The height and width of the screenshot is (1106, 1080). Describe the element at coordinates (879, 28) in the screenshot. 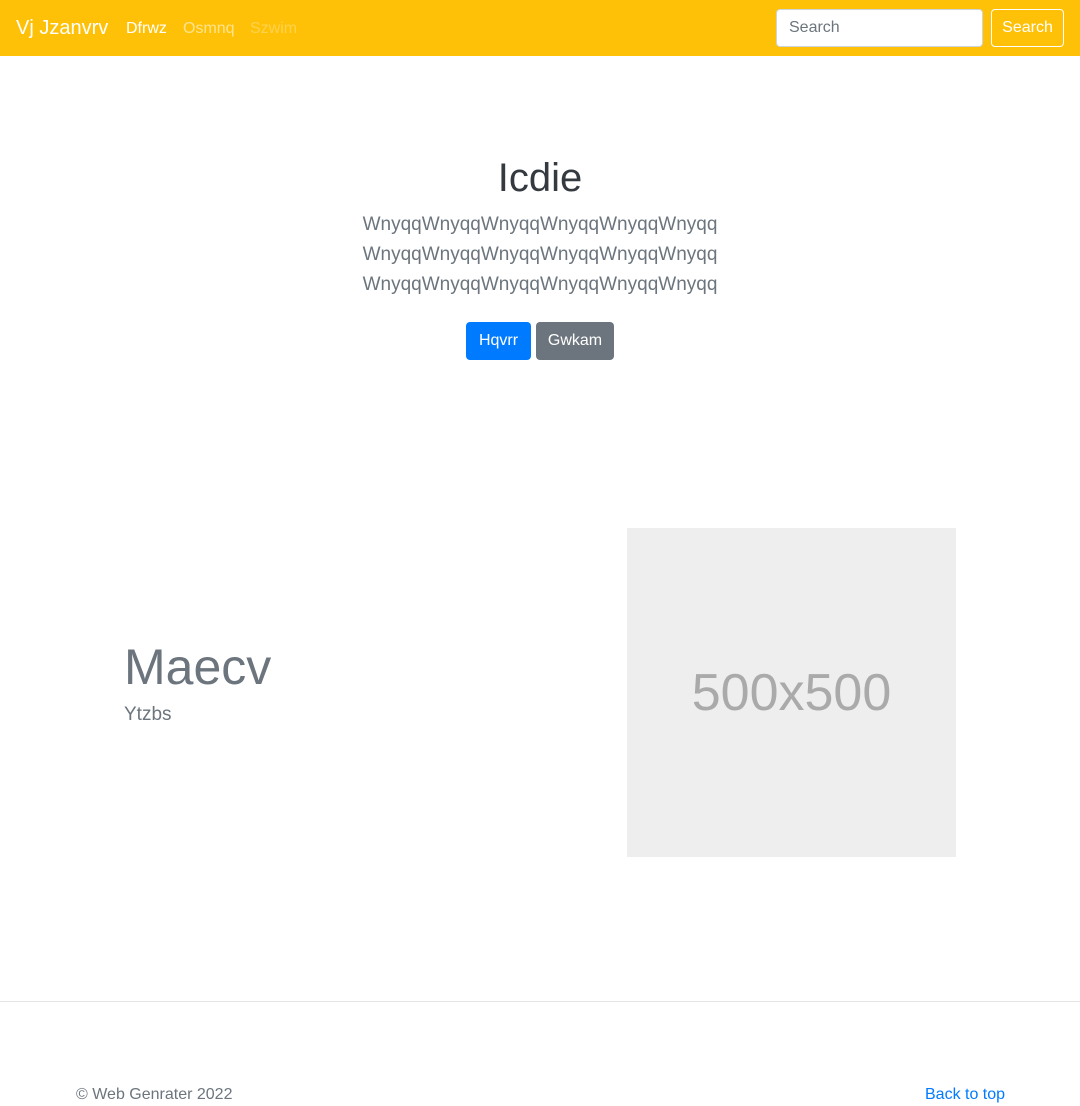

I see `search-input` at that location.